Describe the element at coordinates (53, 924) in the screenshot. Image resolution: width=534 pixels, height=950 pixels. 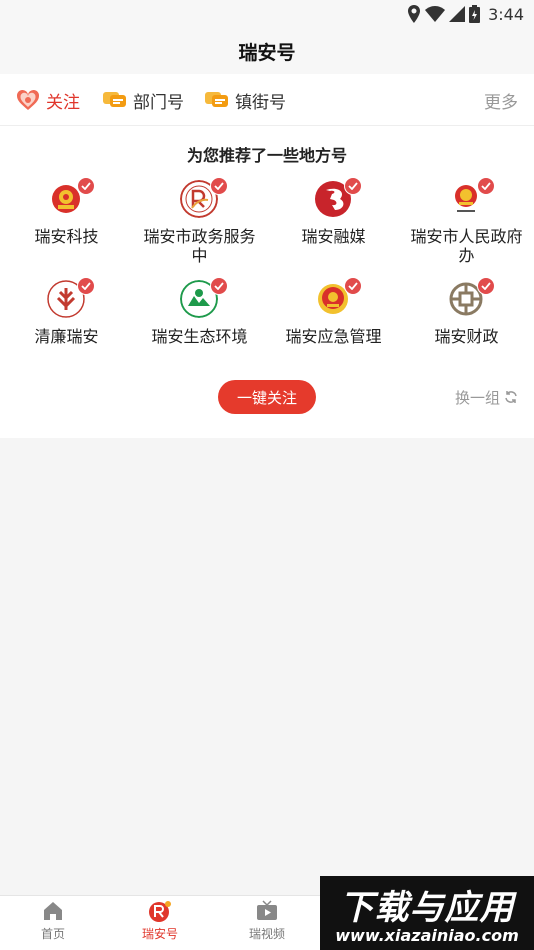
I see `nav-home: 首页` at that location.